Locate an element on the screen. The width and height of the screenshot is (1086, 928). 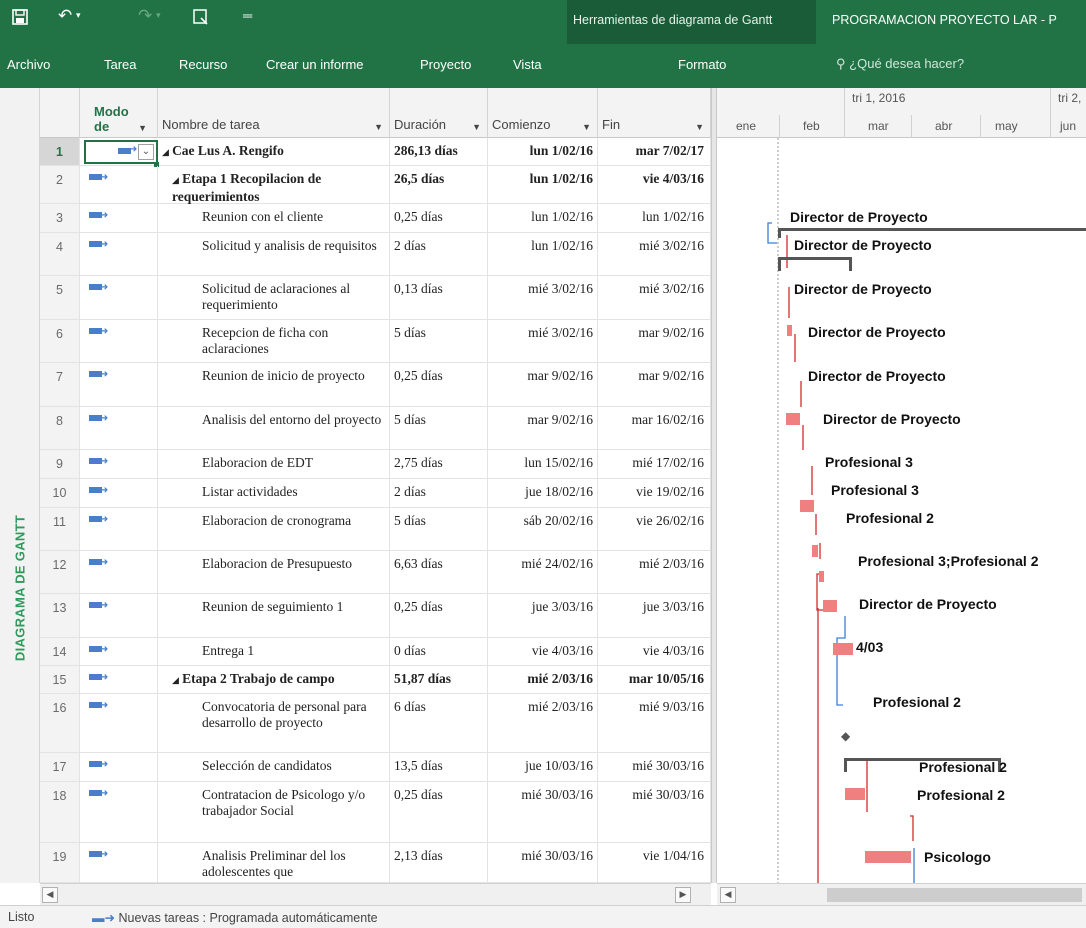
select-all-corner is located at coordinates (60, 113).